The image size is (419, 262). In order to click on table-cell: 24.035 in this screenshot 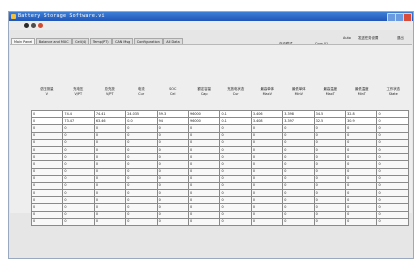, I will do `click(141, 114)`.